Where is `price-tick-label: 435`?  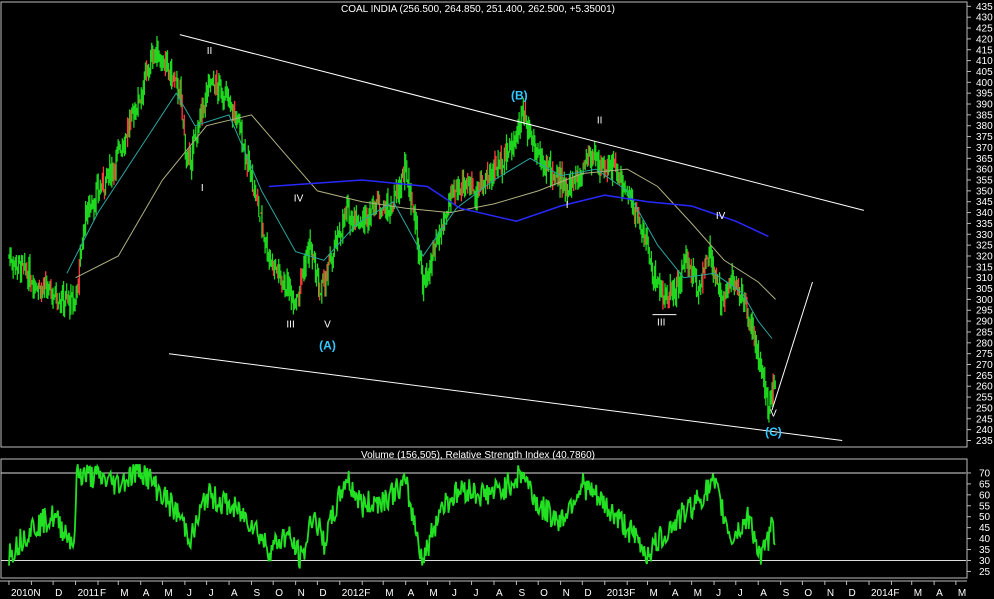 price-tick-label: 435 is located at coordinates (984, 7).